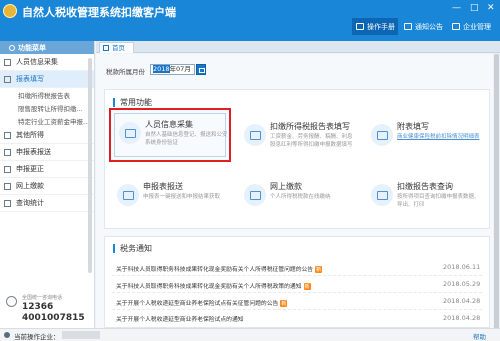  I want to click on common-functions-title: 常用功能, so click(132, 102).